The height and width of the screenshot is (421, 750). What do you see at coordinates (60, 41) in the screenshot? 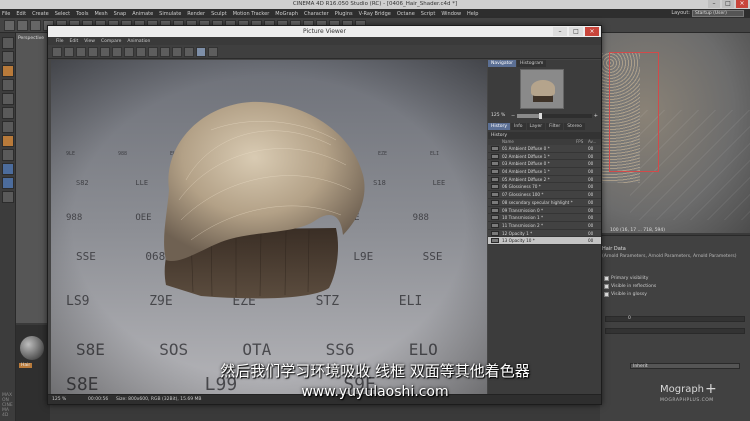
I see `pv-menu-file: File` at bounding box center [60, 41].